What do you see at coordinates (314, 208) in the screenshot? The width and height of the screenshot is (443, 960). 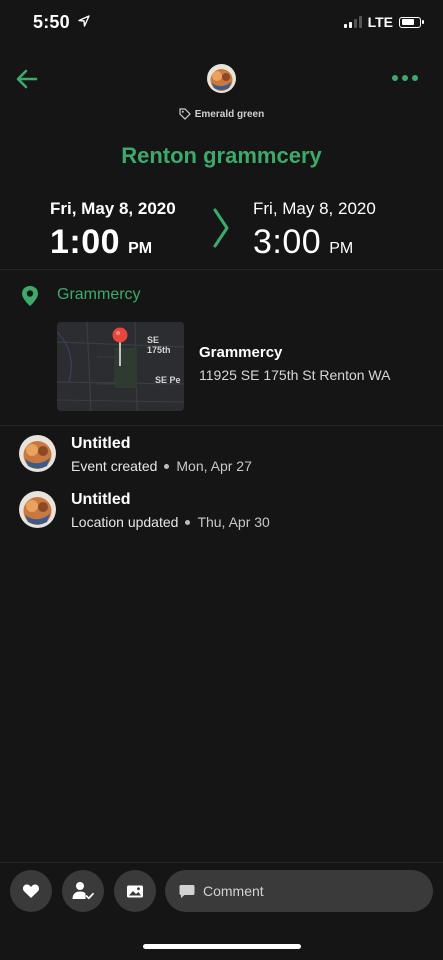 I see `end-date: Fri, May 8, 2020` at bounding box center [314, 208].